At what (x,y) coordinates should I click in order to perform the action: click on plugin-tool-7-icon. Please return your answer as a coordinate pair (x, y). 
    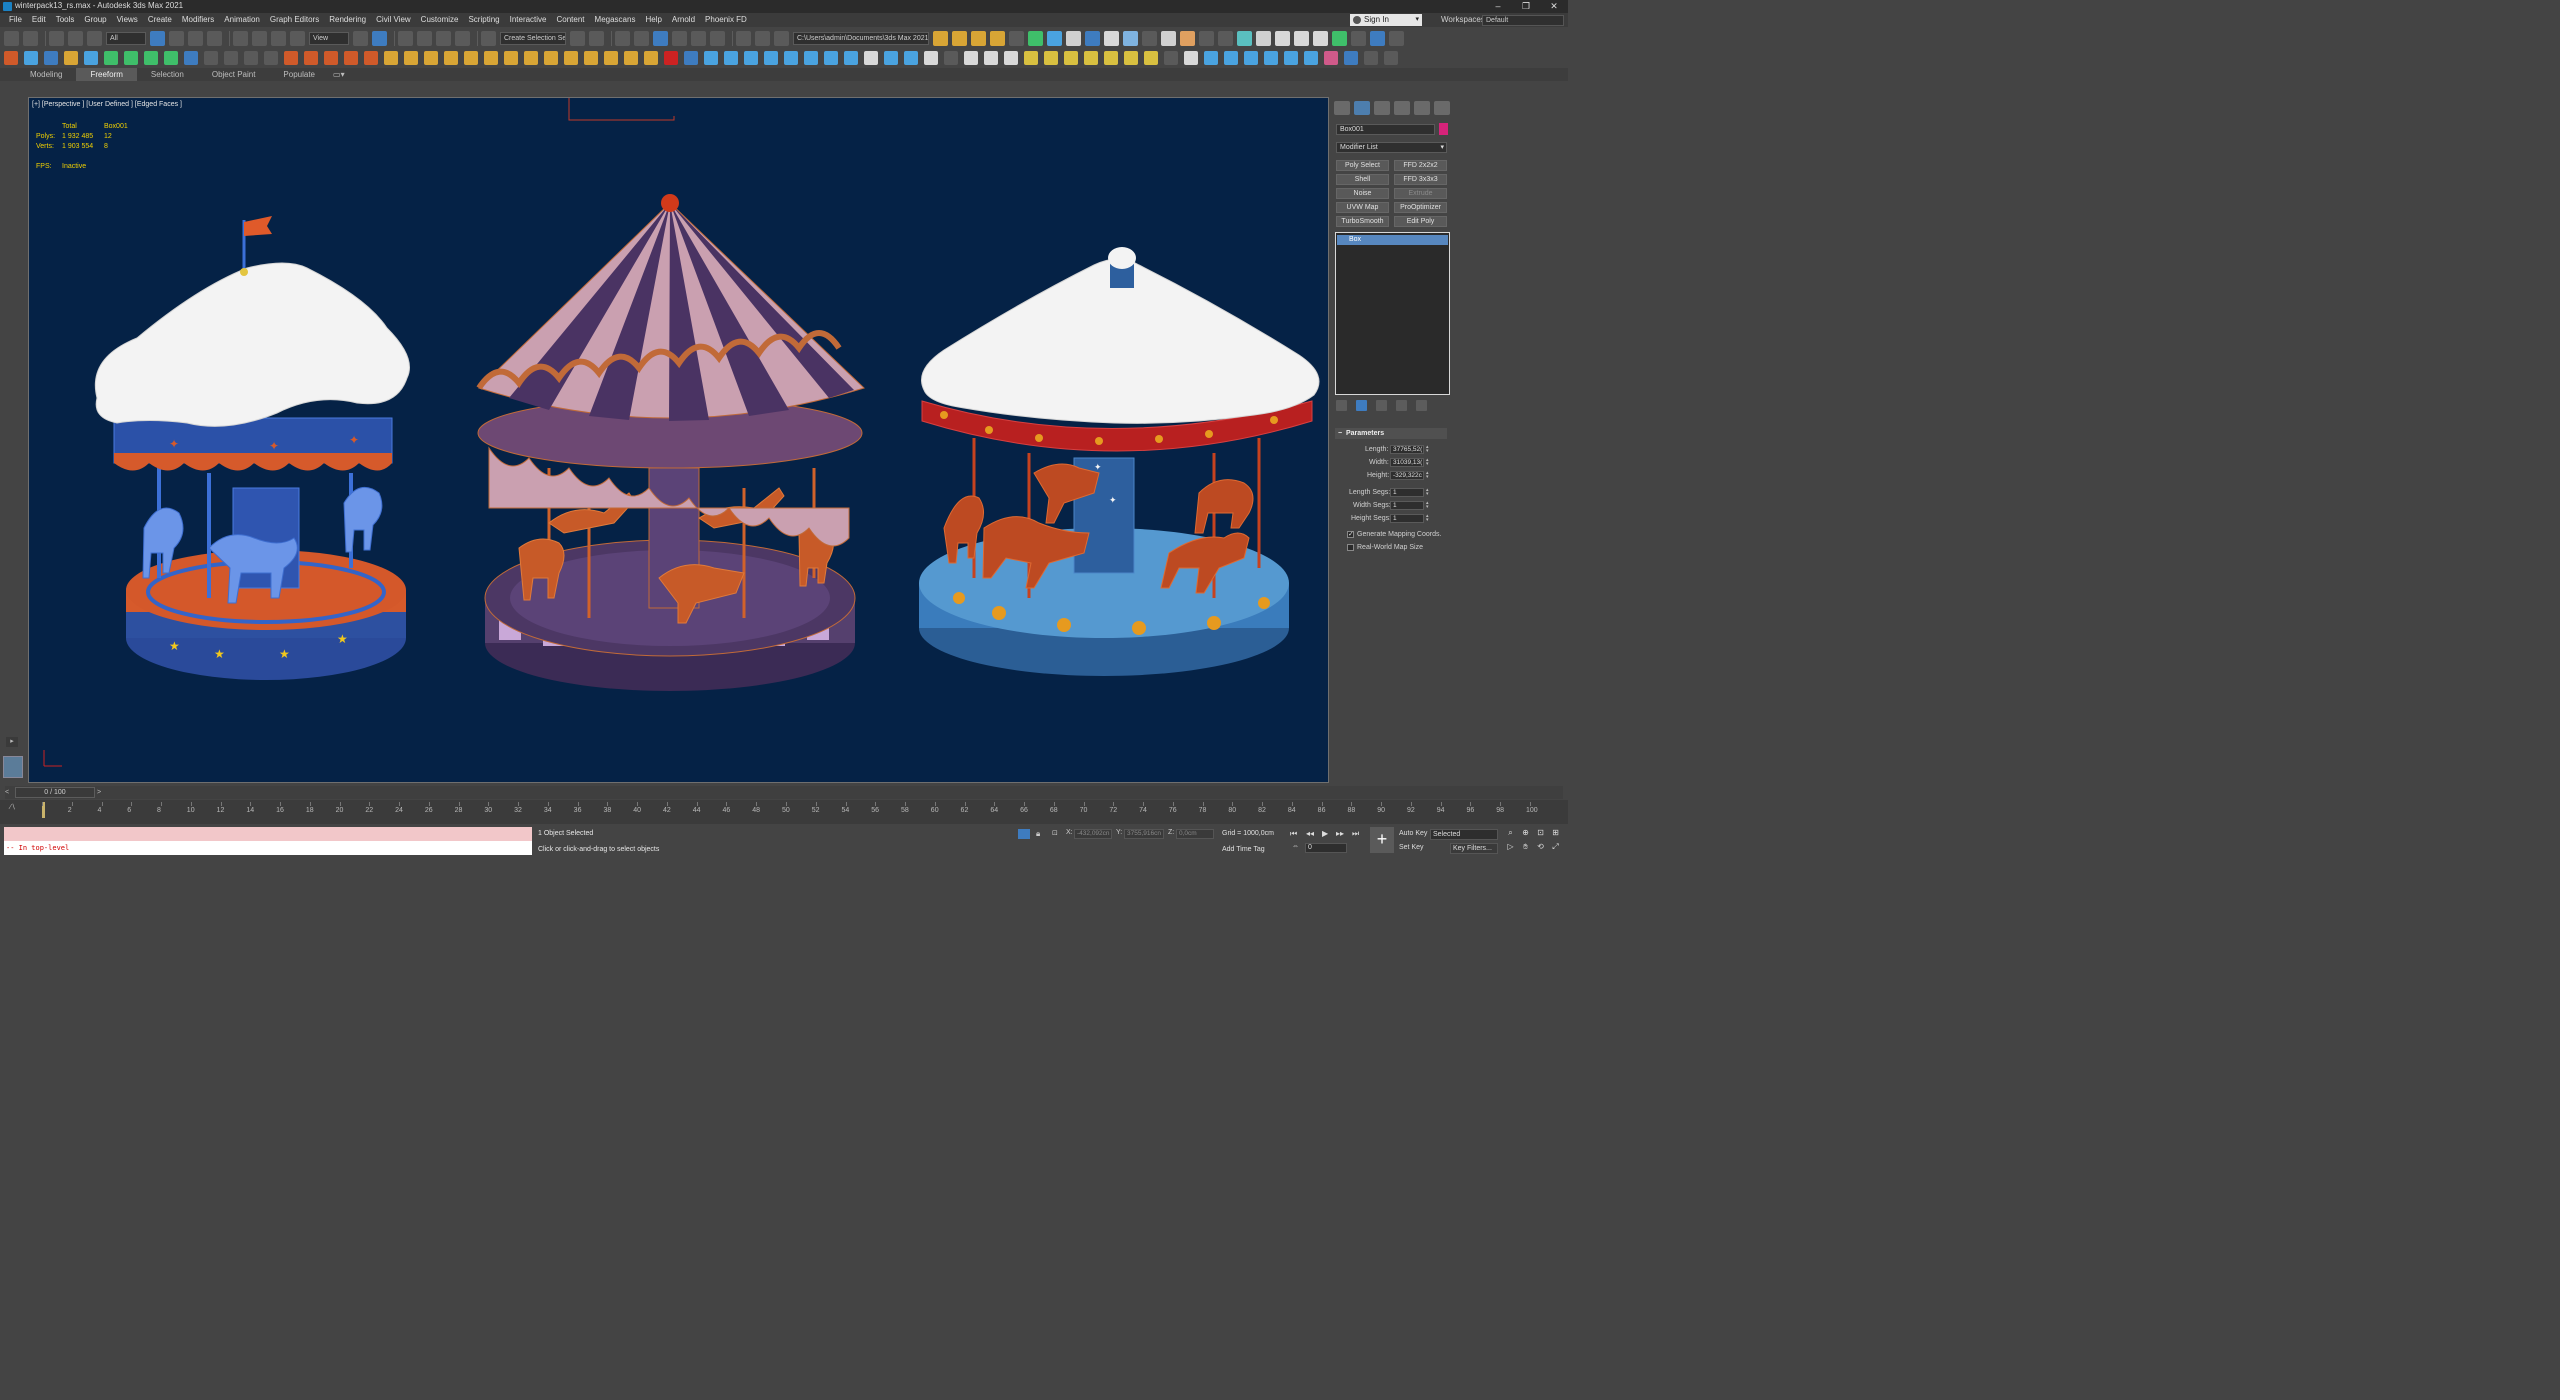
    Looking at the image, I should click on (131, 58).